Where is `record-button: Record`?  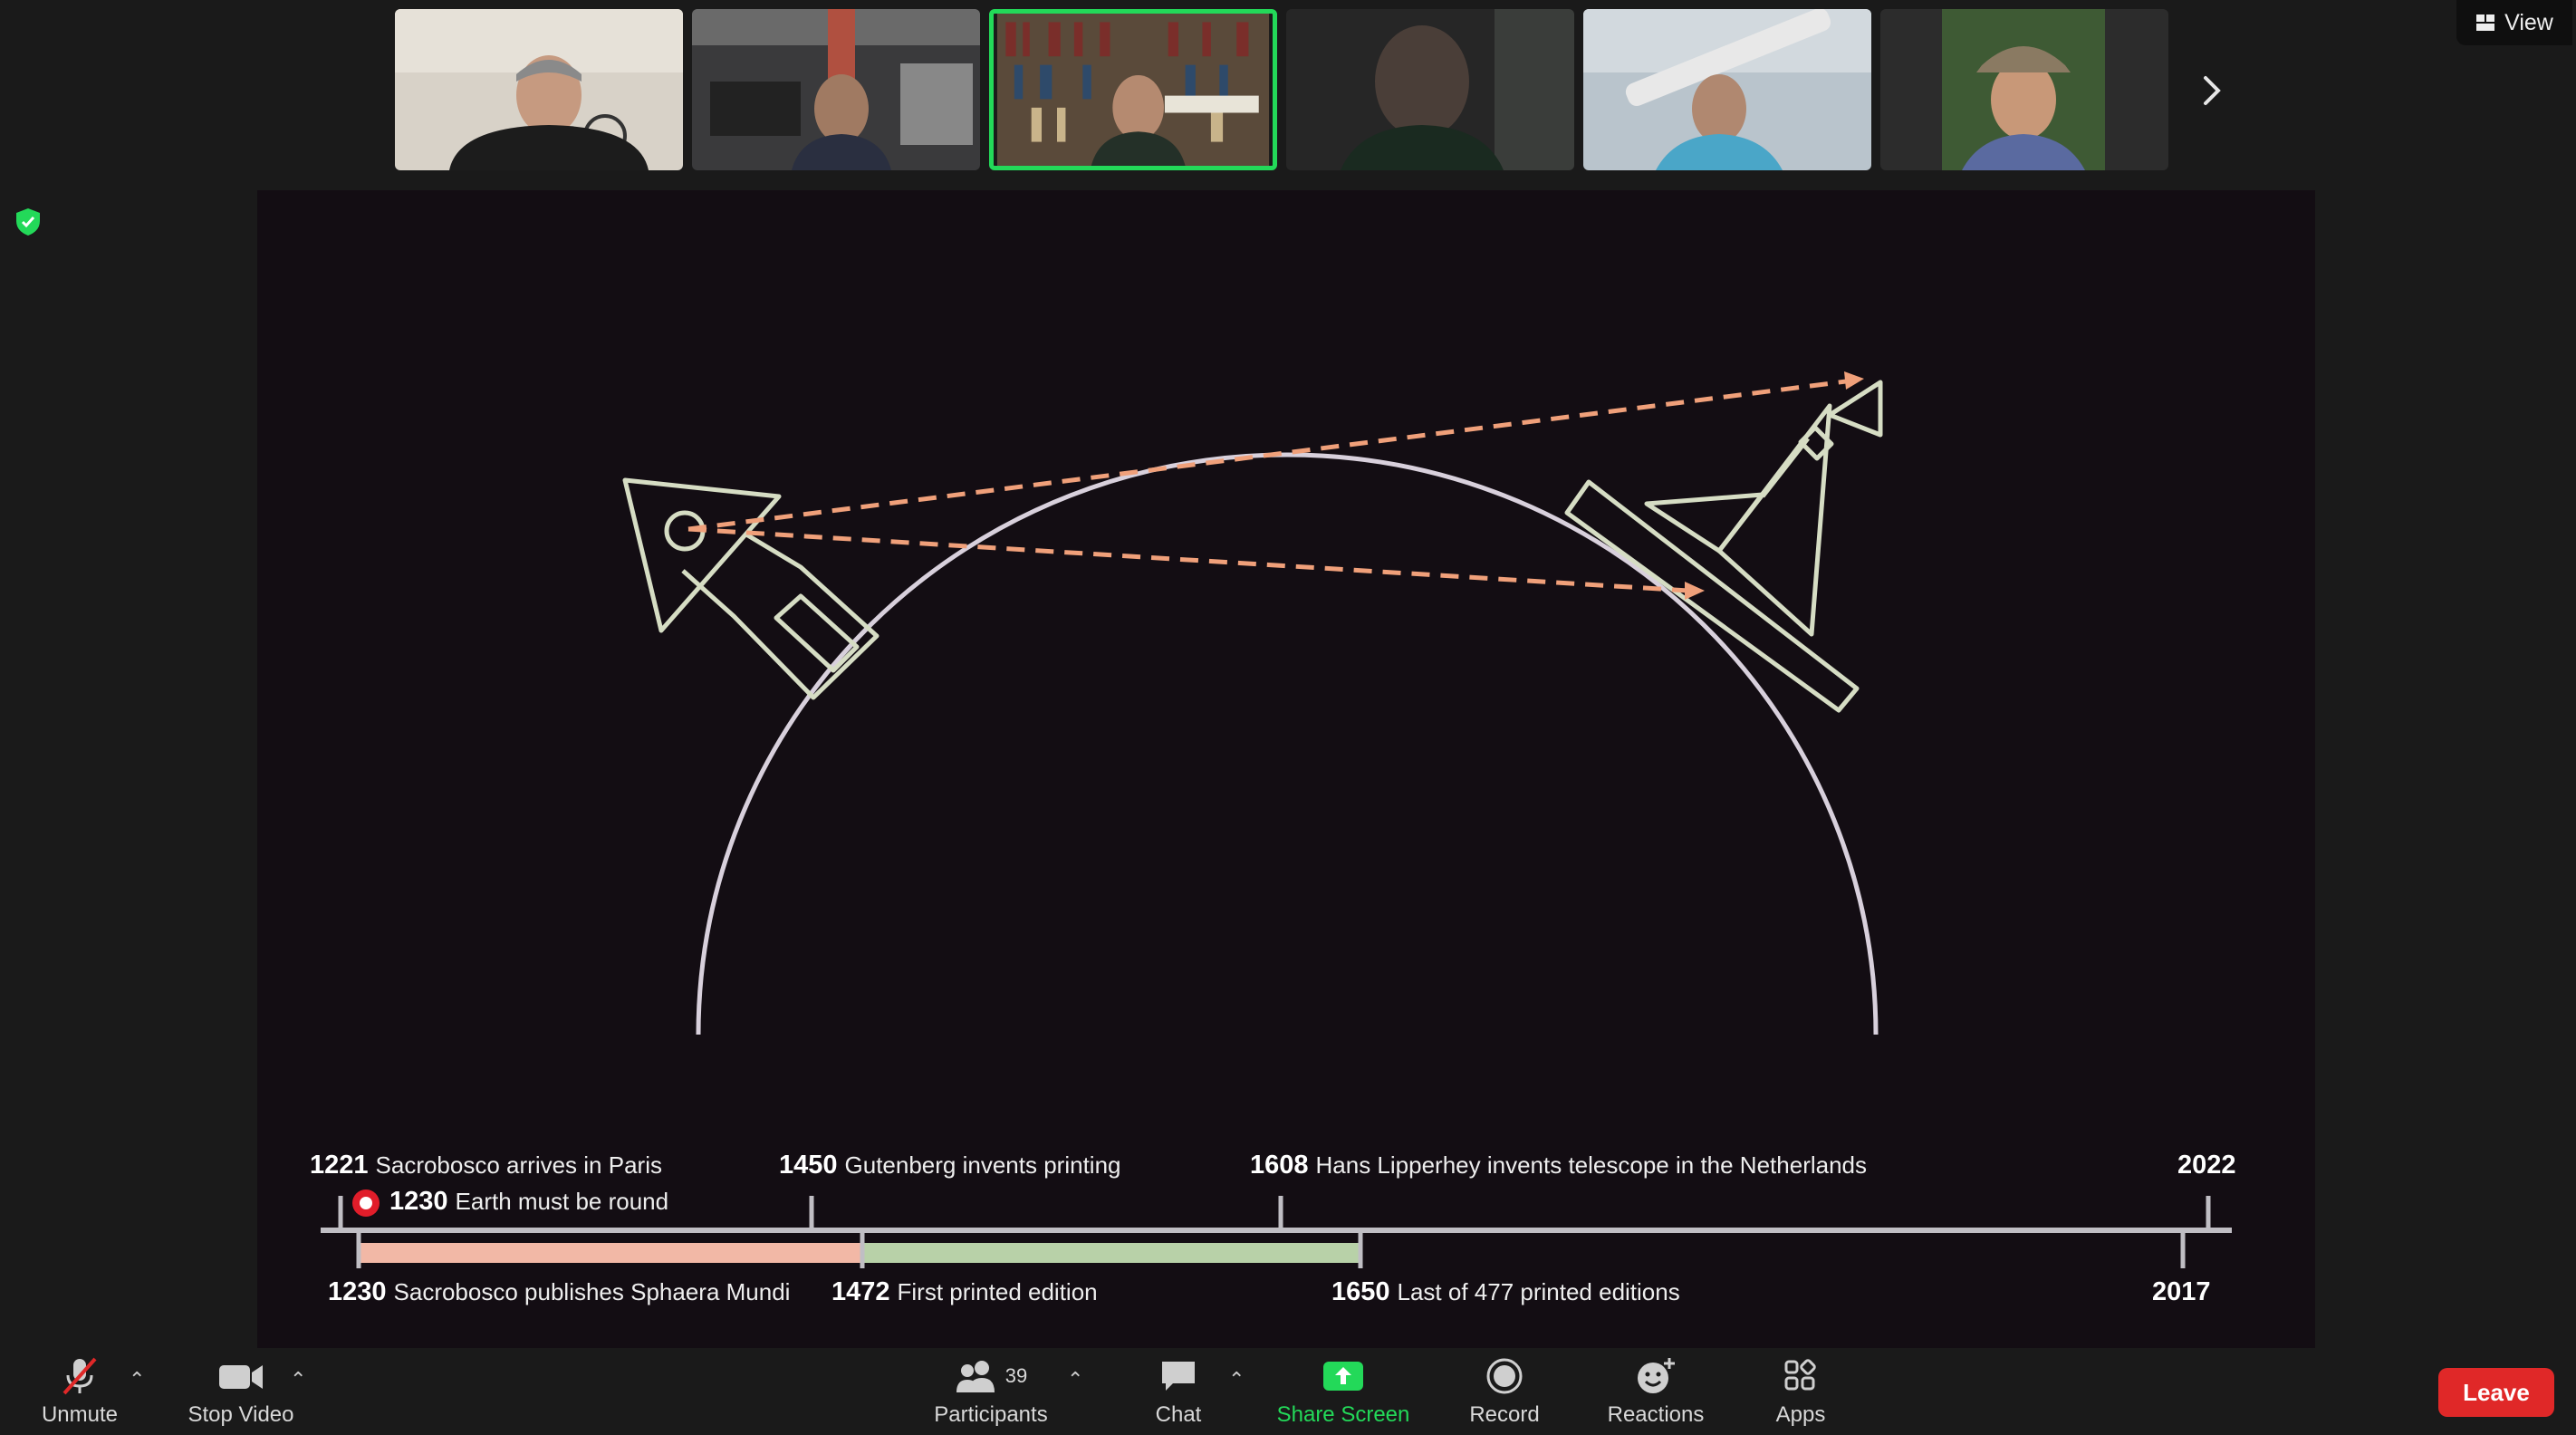 record-button: Record is located at coordinates (1504, 1392).